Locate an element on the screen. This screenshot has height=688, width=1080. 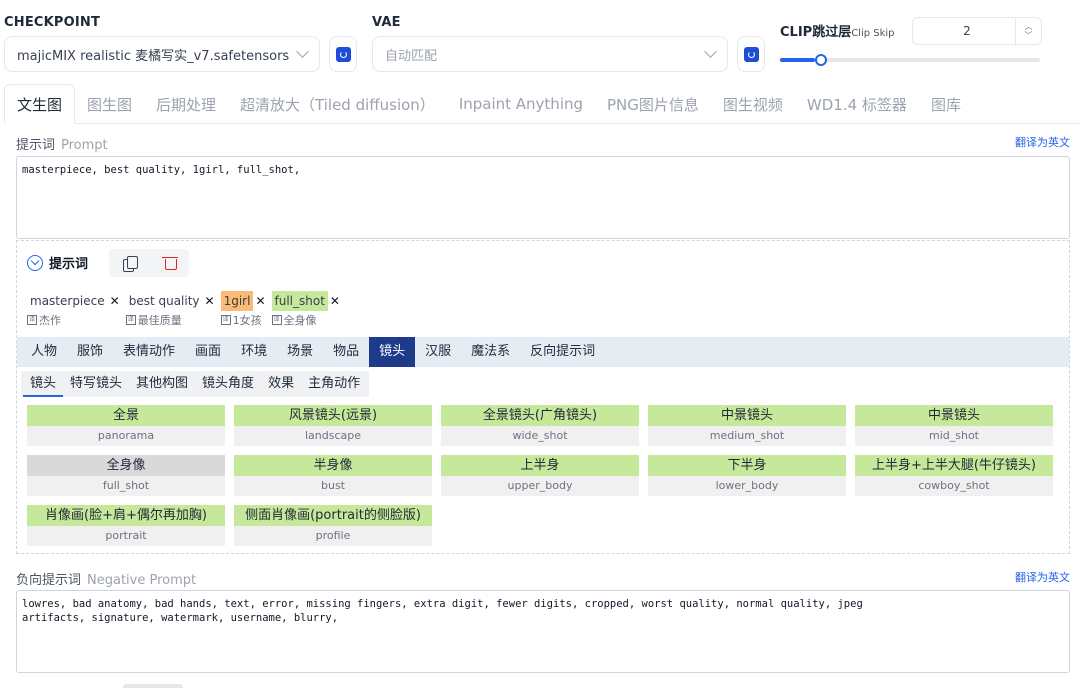
prompt-helper-toggle: 提示词 is located at coordinates (57, 262).